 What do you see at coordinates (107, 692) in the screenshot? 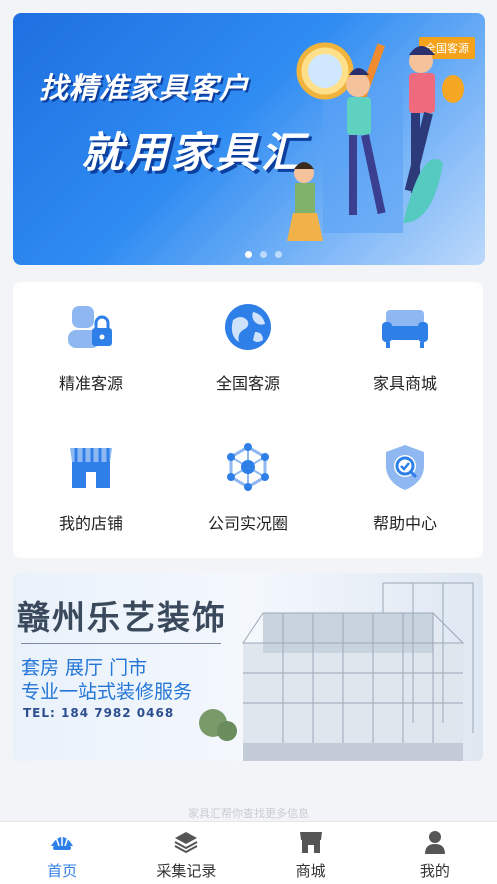
I see `ad-tagline: 专业一站式装修服务` at bounding box center [107, 692].